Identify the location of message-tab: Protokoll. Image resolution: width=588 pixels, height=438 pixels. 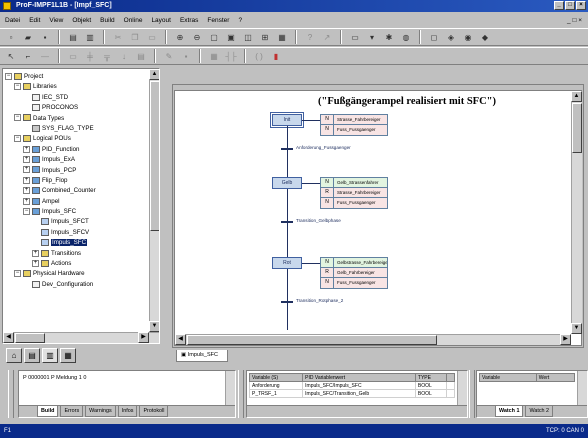
(154, 411).